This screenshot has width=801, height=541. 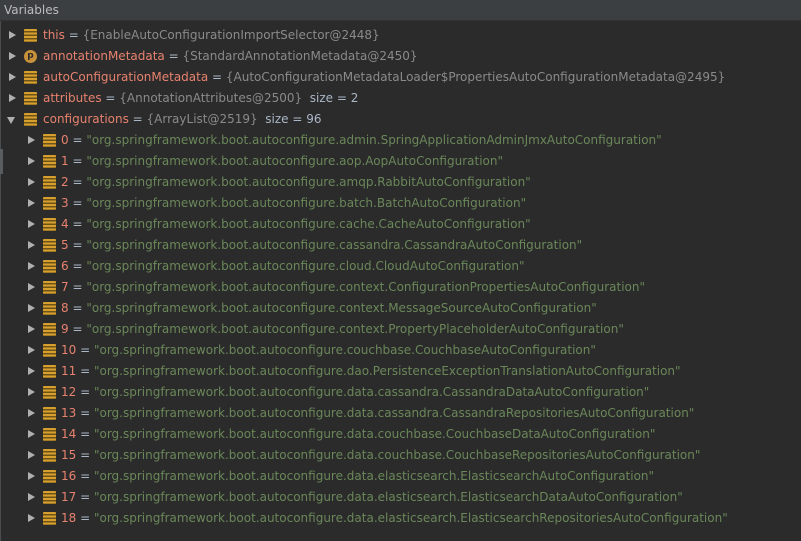 I want to click on variable-value: {ArrayList@2519}, so click(x=202, y=119).